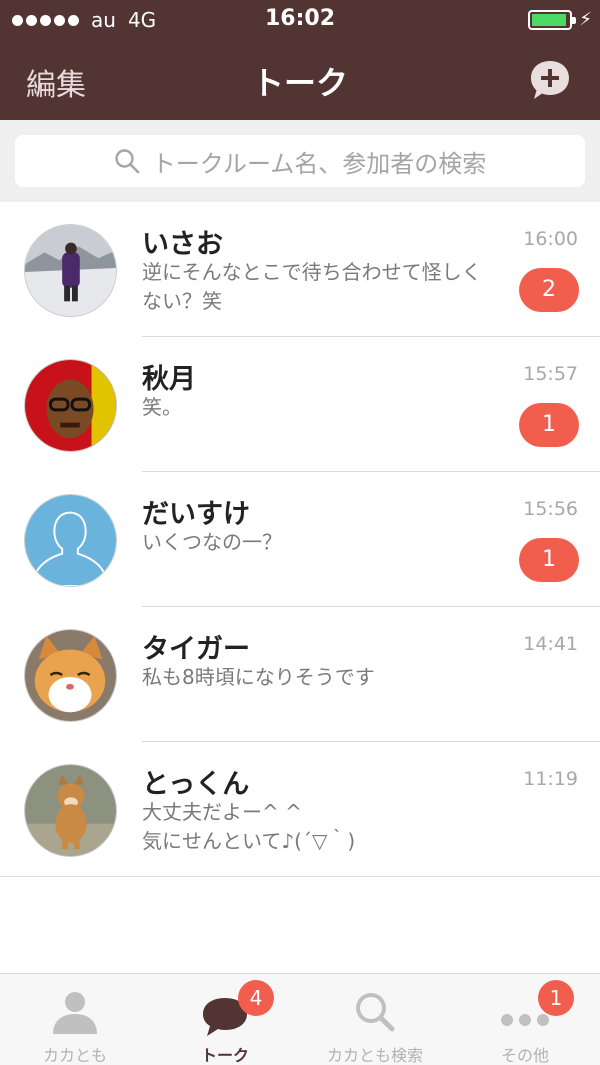  Describe the element at coordinates (524, 1055) in the screenshot. I see `tab-label: その他` at that location.